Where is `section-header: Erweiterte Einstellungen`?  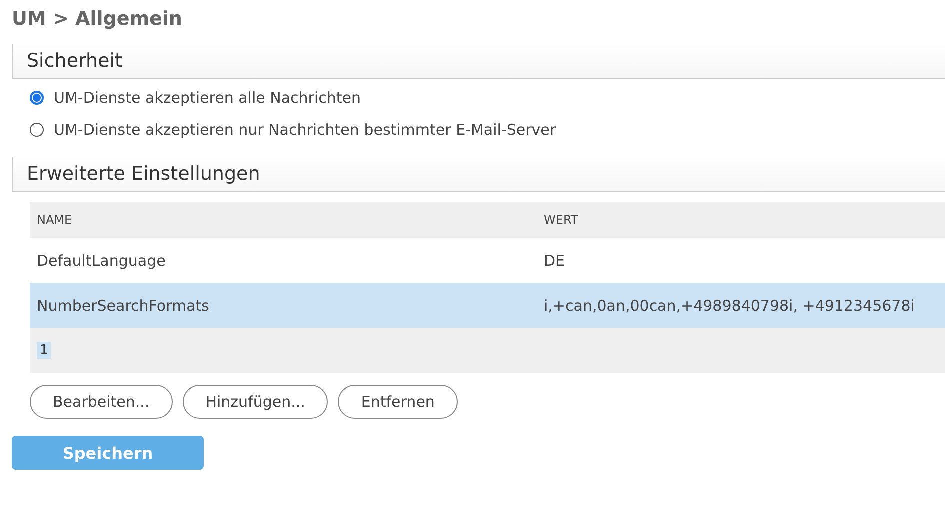 section-header: Erweiterte Einstellungen is located at coordinates (478, 174).